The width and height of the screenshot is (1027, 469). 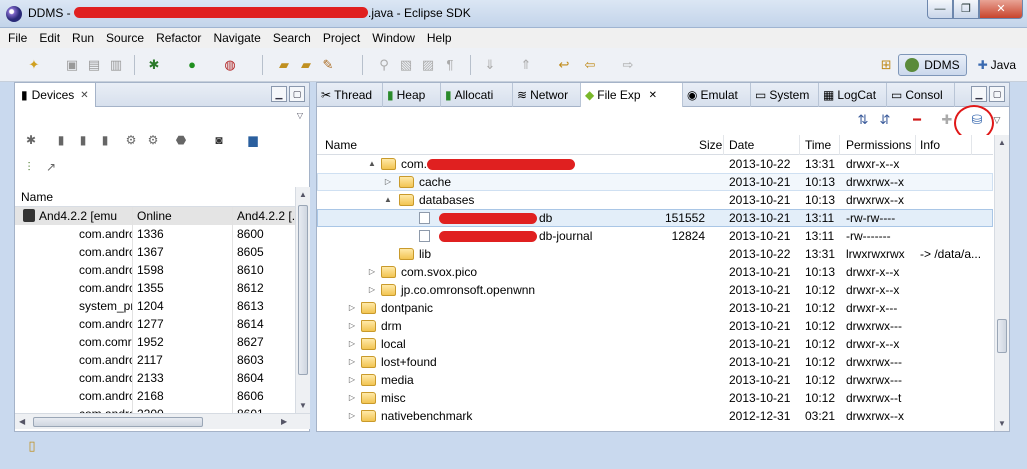 What do you see at coordinates (997, 65) in the screenshot?
I see `perspective-java: ✚ Java` at bounding box center [997, 65].